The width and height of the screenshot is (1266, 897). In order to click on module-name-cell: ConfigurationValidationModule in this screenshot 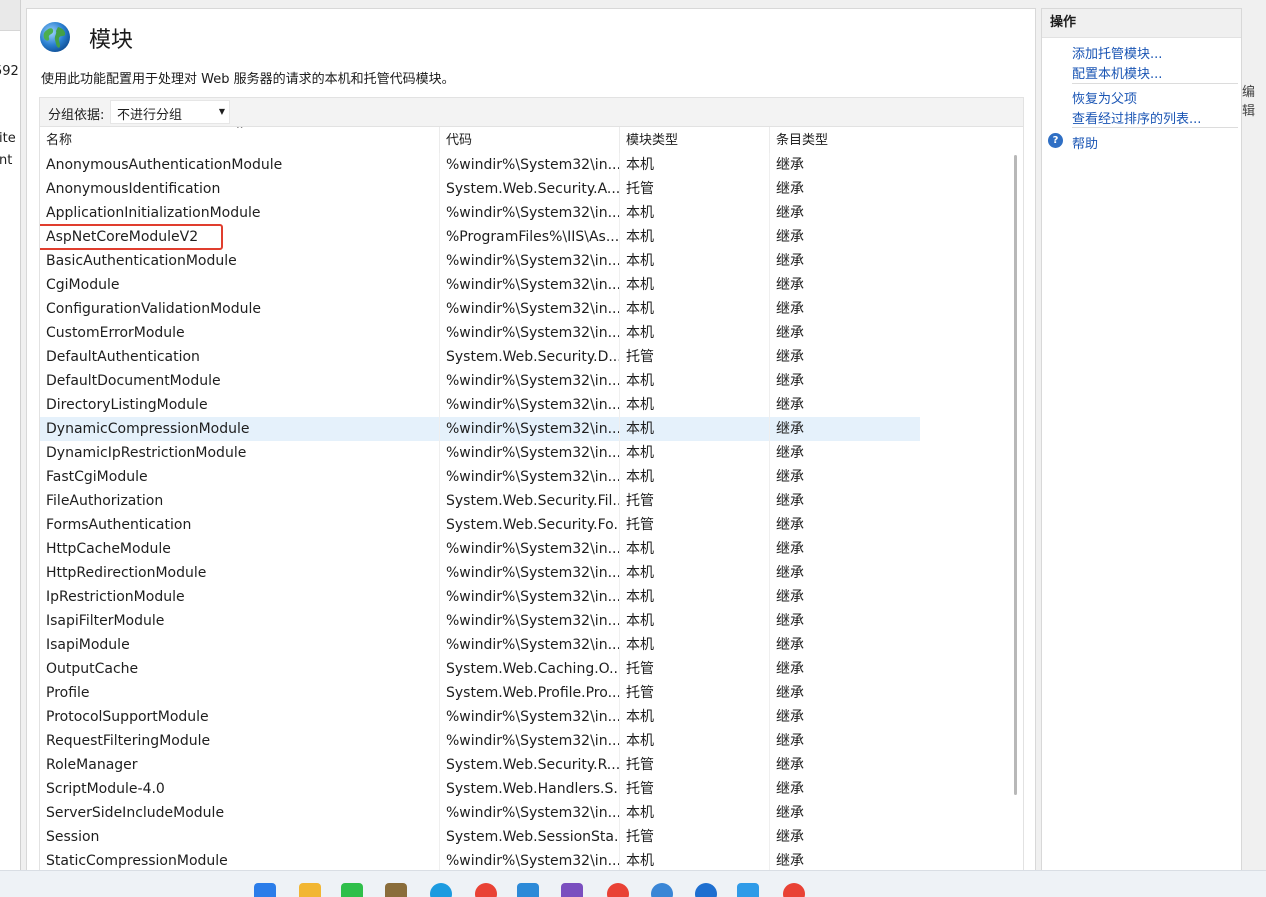, I will do `click(240, 309)`.